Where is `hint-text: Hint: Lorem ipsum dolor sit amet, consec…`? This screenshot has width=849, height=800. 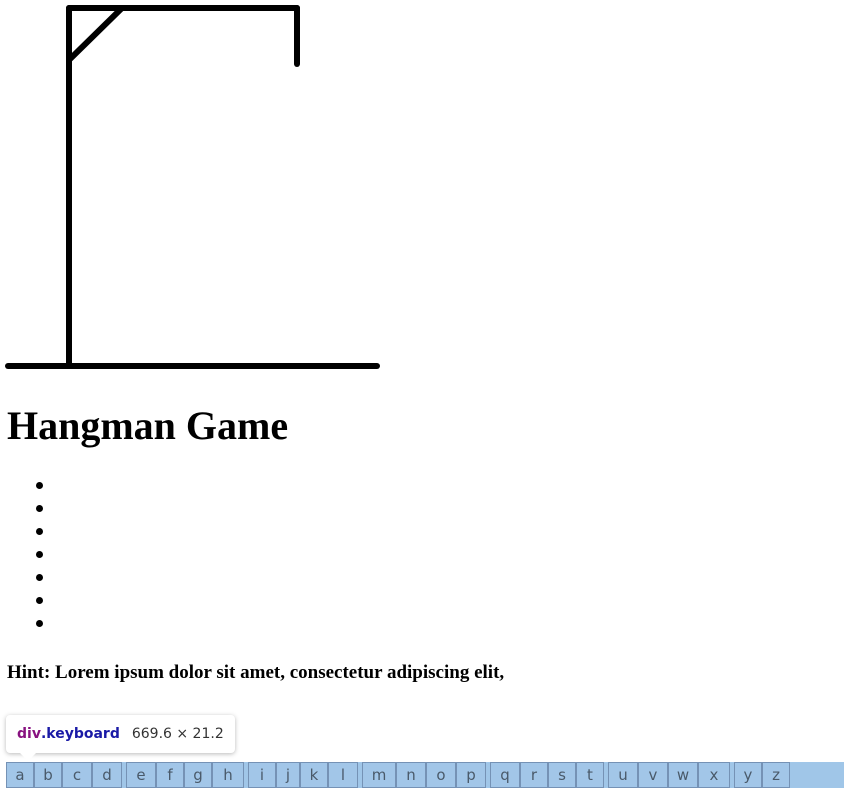 hint-text: Hint: Lorem ipsum dolor sit amet, consec… is located at coordinates (256, 672).